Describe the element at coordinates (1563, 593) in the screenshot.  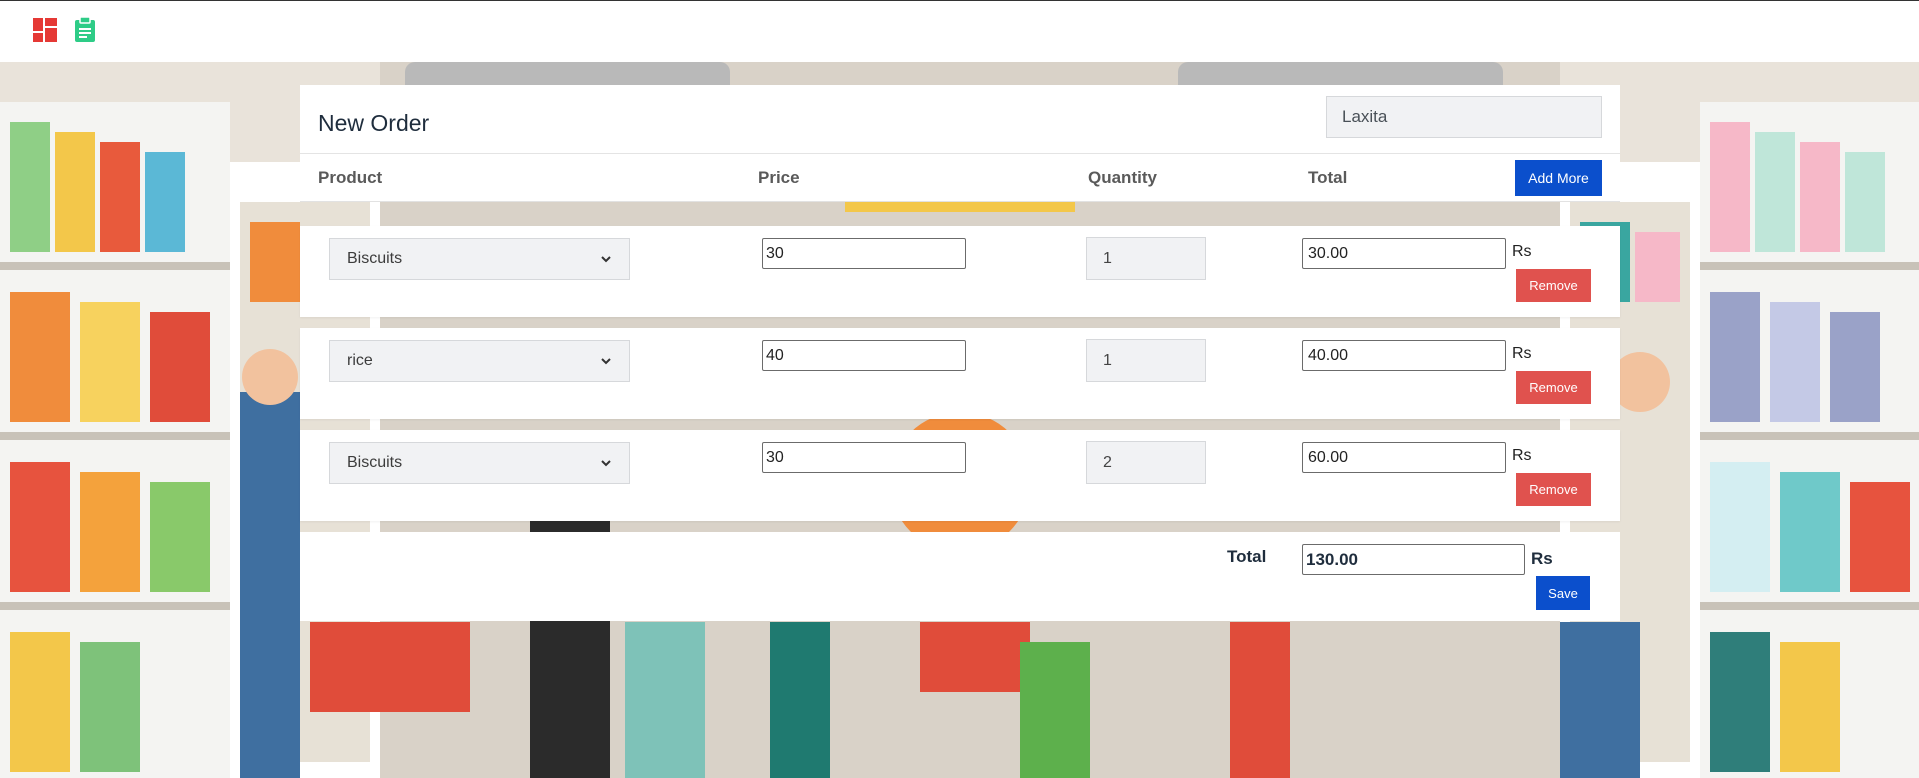
I see `save-button: Save` at that location.